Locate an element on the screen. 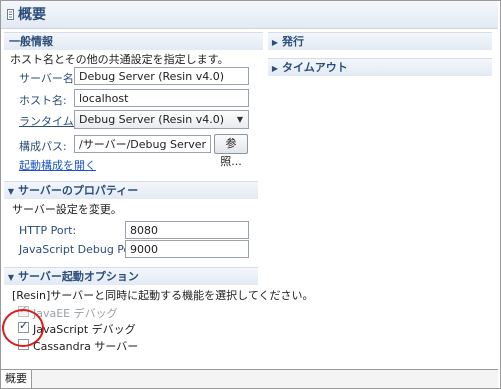  server-properties-title: サーバーのプロパティー is located at coordinates (78, 190).